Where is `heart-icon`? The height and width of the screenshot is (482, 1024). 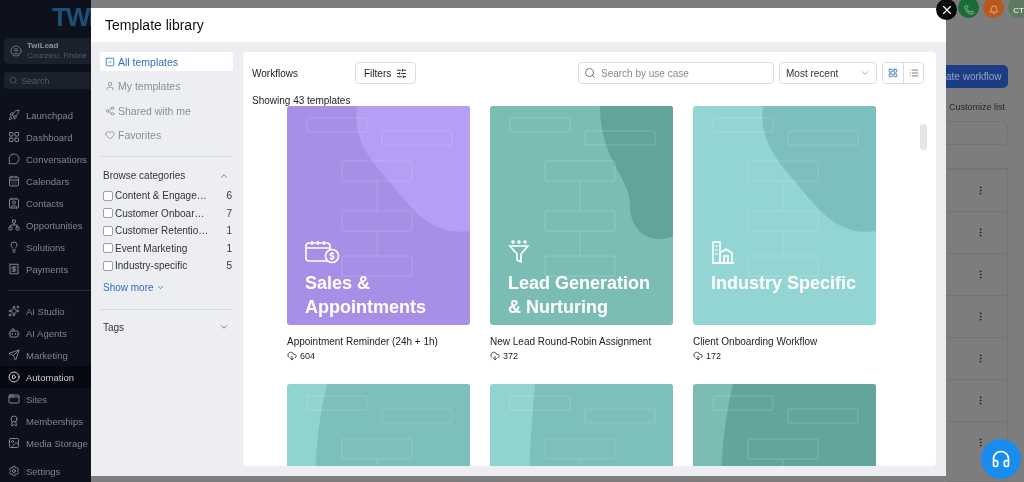
heart-icon is located at coordinates (110, 135).